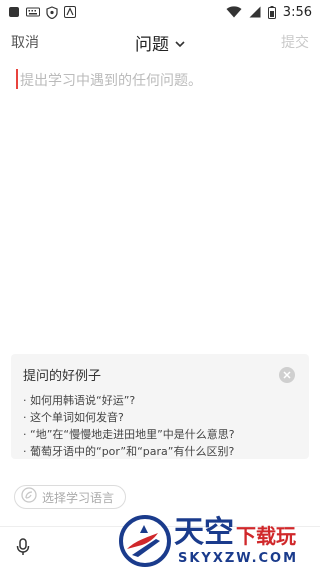 This screenshot has height=571, width=320. What do you see at coordinates (78, 497) in the screenshot?
I see `select-language-label: 选择学习语言` at bounding box center [78, 497].